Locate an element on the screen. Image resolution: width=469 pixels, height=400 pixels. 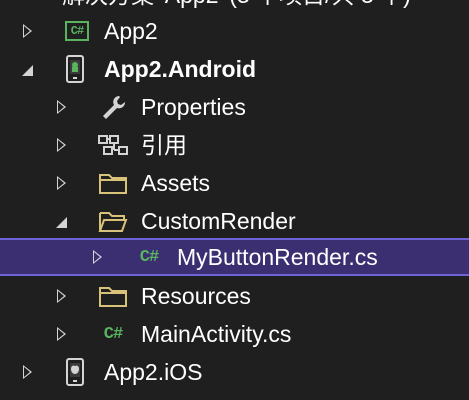
tree-item-app2-ios: App2.iOS is located at coordinates (234, 372).